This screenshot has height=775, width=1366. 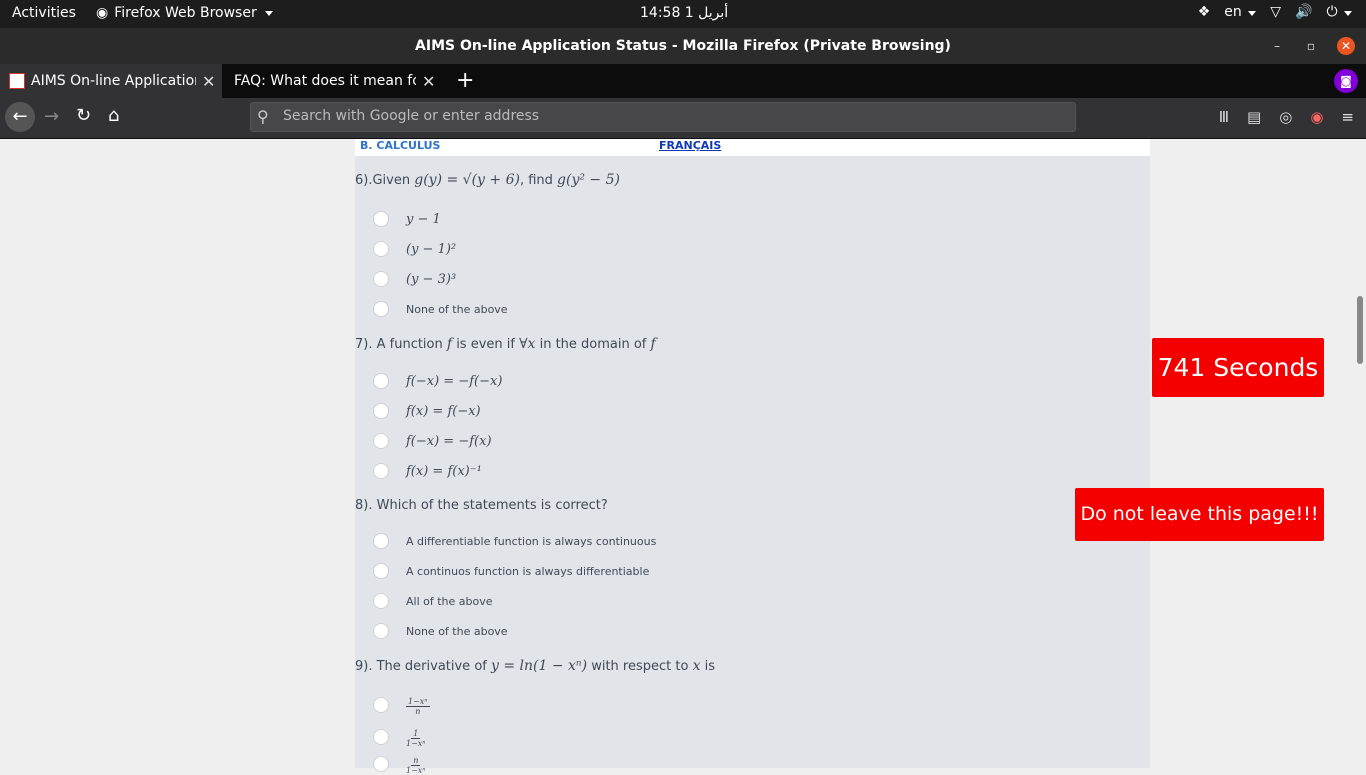 What do you see at coordinates (1233, 12) in the screenshot?
I see `language-label: en` at bounding box center [1233, 12].